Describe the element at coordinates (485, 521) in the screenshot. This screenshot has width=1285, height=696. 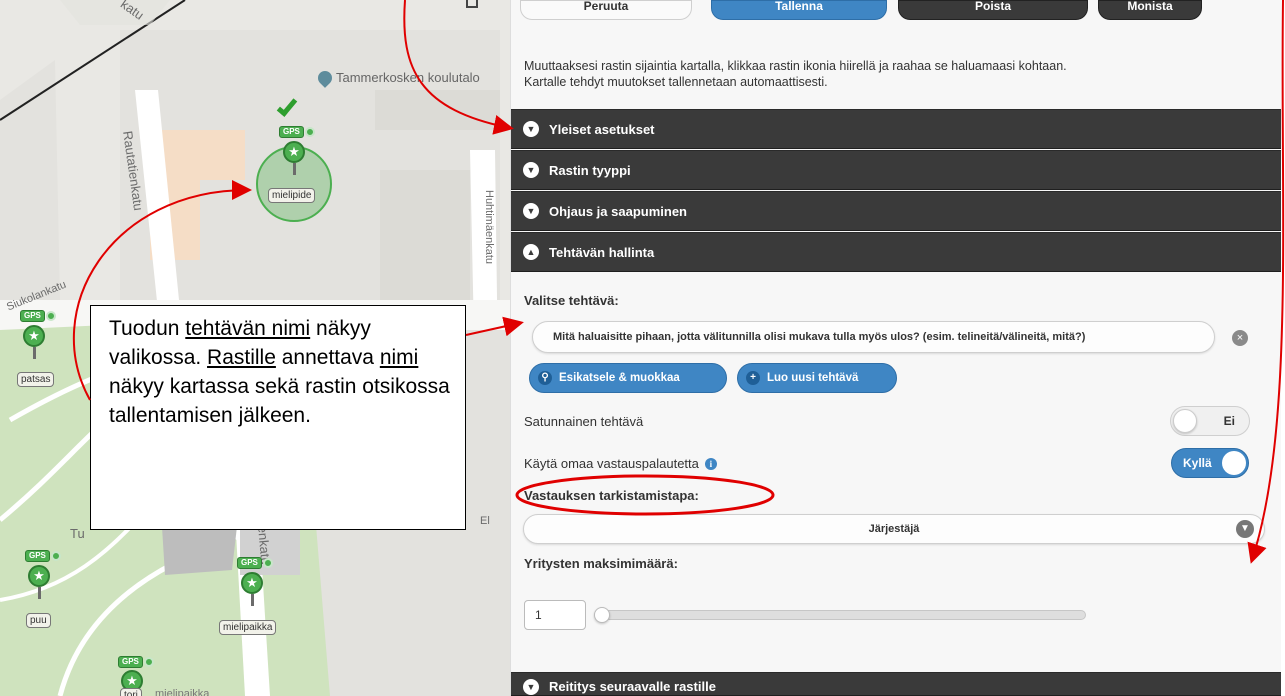
I see `street-label-el: El` at that location.